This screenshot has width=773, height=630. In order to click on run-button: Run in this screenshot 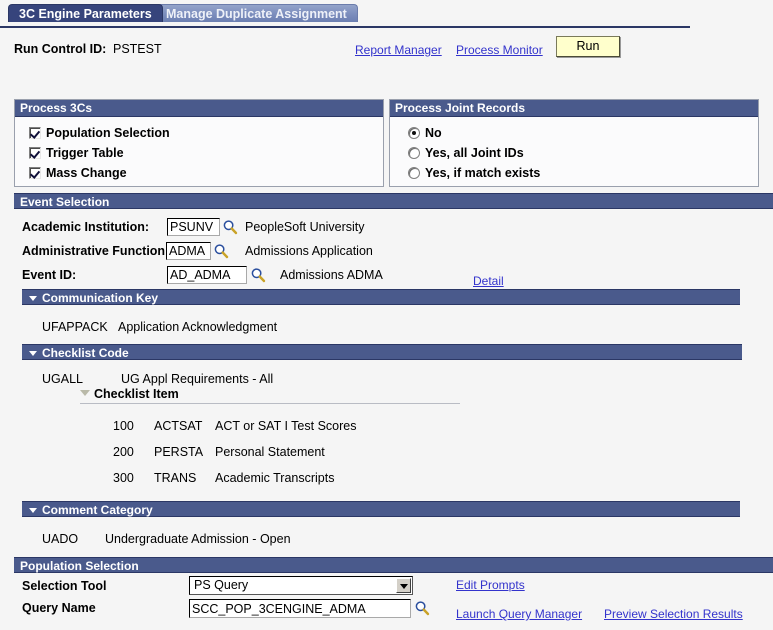, I will do `click(588, 46)`.